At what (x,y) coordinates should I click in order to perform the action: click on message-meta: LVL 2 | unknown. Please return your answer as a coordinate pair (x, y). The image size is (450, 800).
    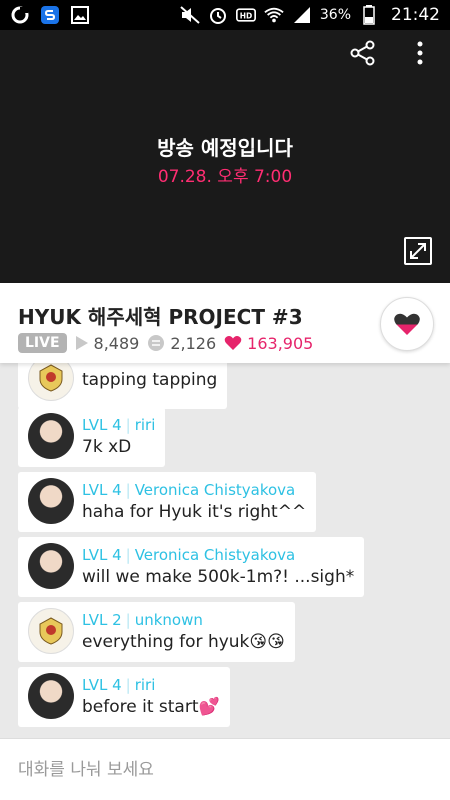
    Looking at the image, I should click on (183, 620).